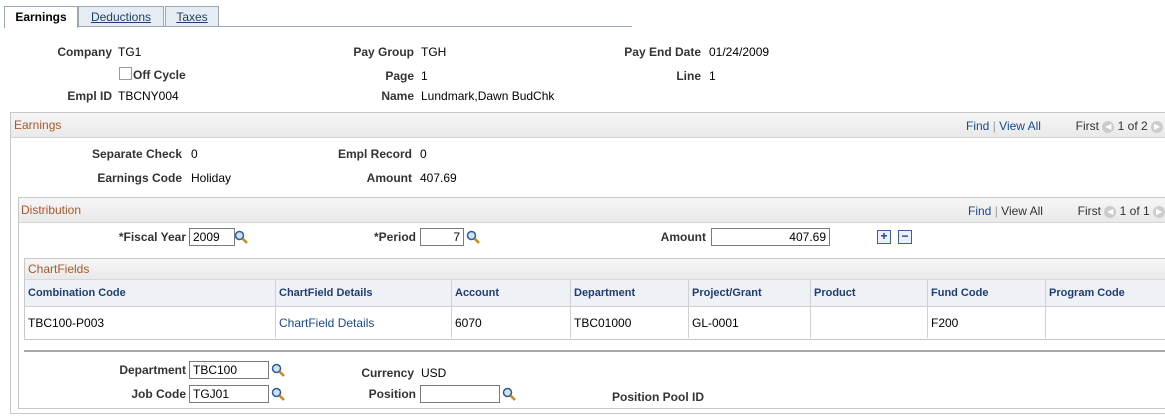  I want to click on position-input, so click(460, 394).